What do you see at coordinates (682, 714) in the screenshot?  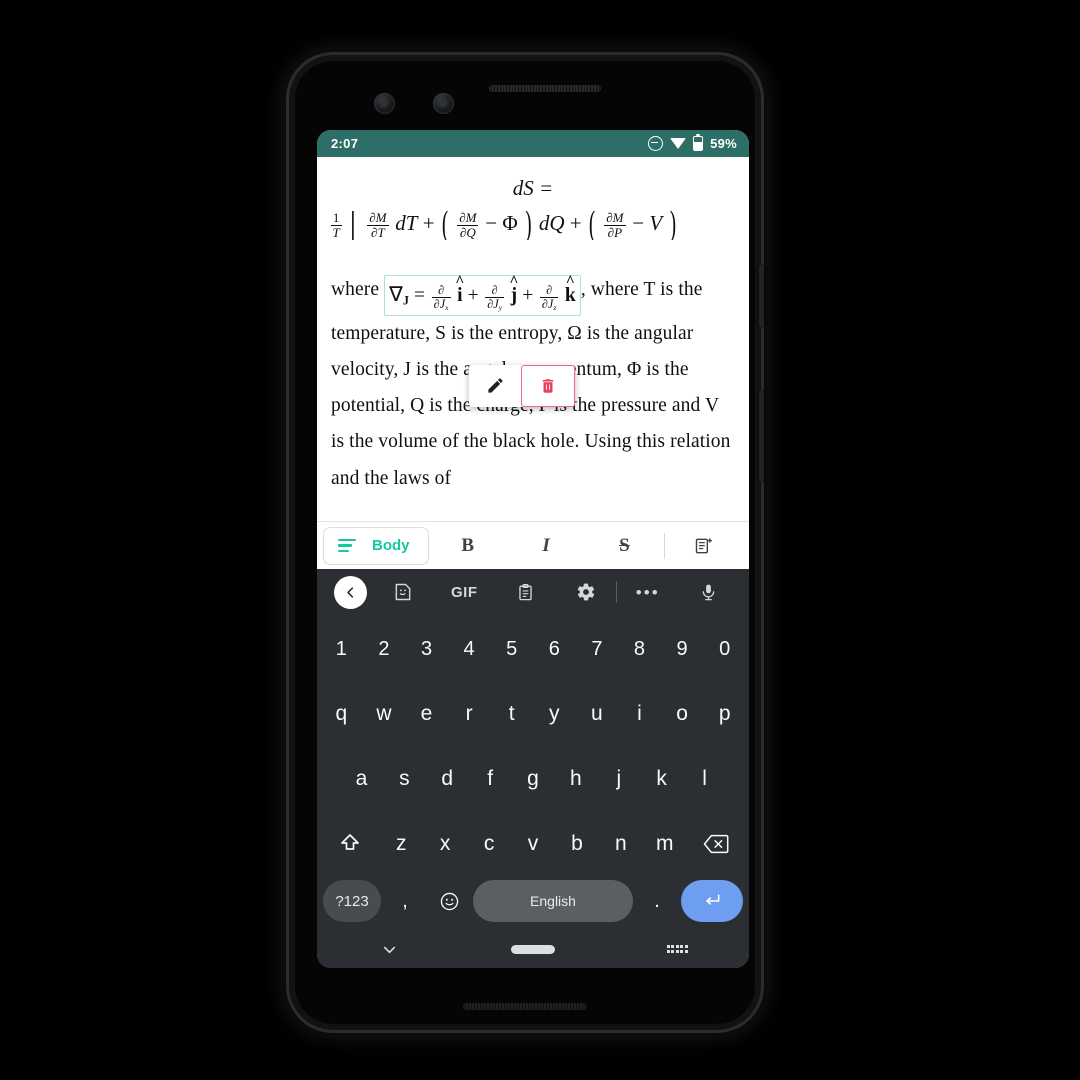 I see `key-o: o` at bounding box center [682, 714].